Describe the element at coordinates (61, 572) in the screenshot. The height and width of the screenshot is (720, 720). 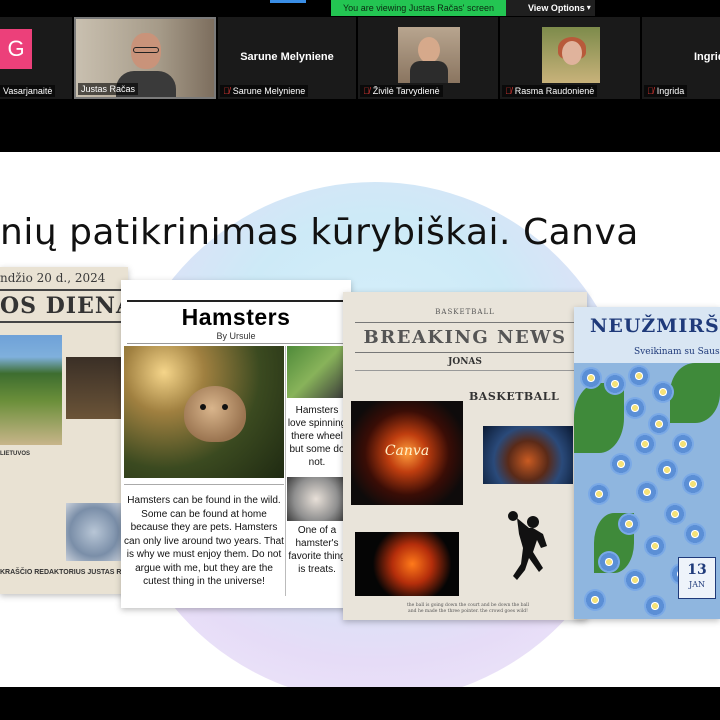
I see `newspaper-footer: KRAŠČIO REDAKTORIUS JUSTAS R` at that location.